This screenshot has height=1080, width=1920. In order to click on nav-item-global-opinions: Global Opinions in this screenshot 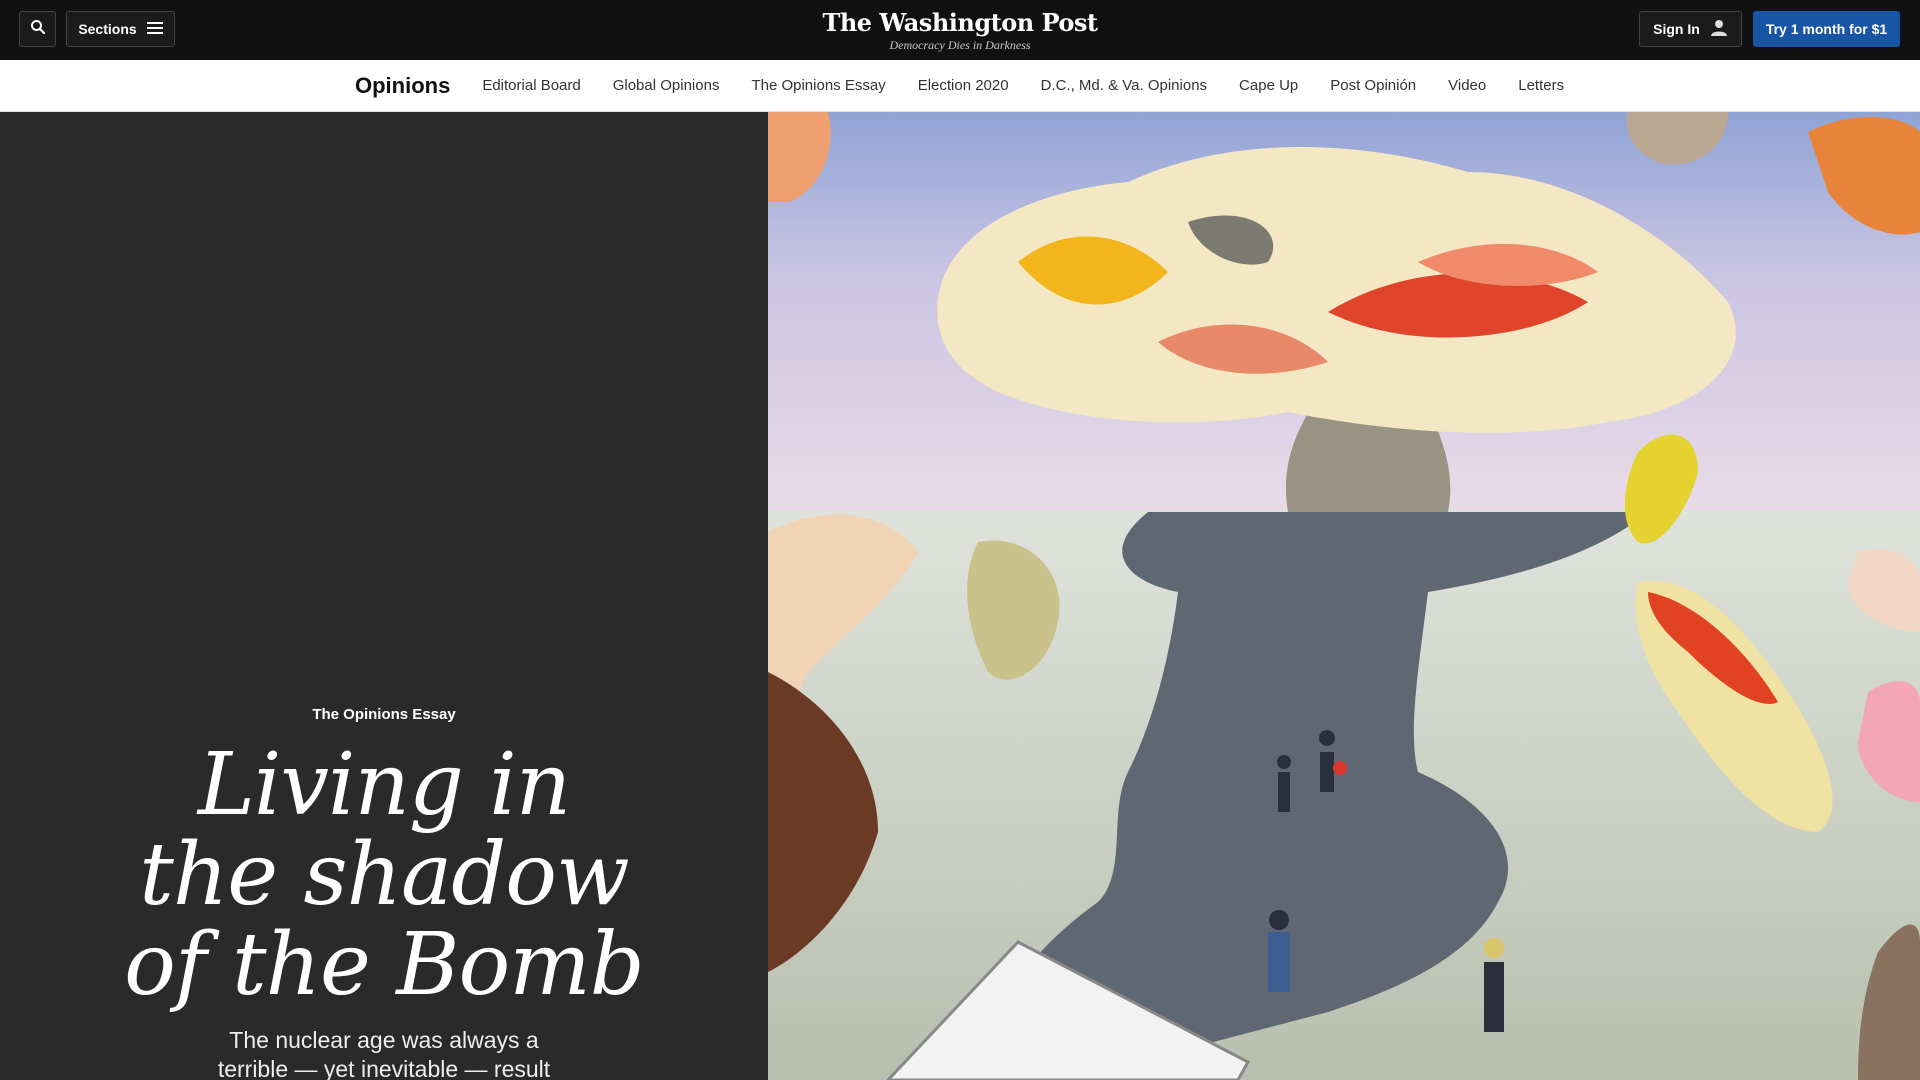, I will do `click(666, 85)`.